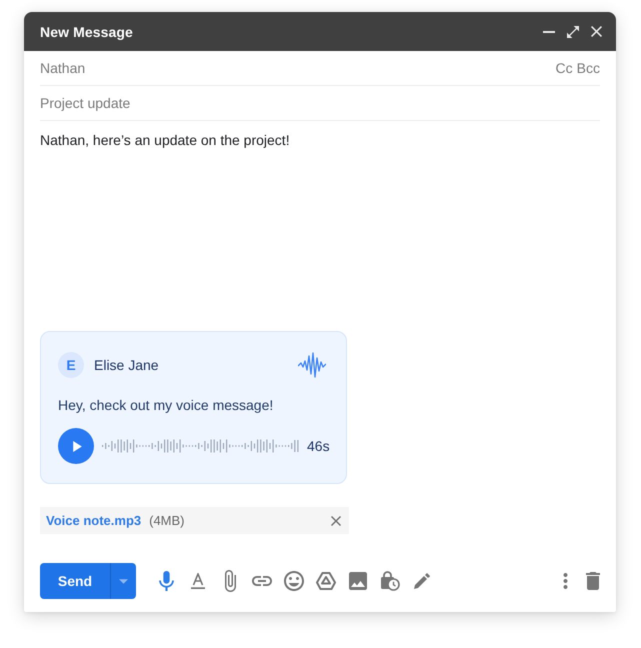 The height and width of the screenshot is (648, 641). Describe the element at coordinates (358, 581) in the screenshot. I see `image-icon` at that location.